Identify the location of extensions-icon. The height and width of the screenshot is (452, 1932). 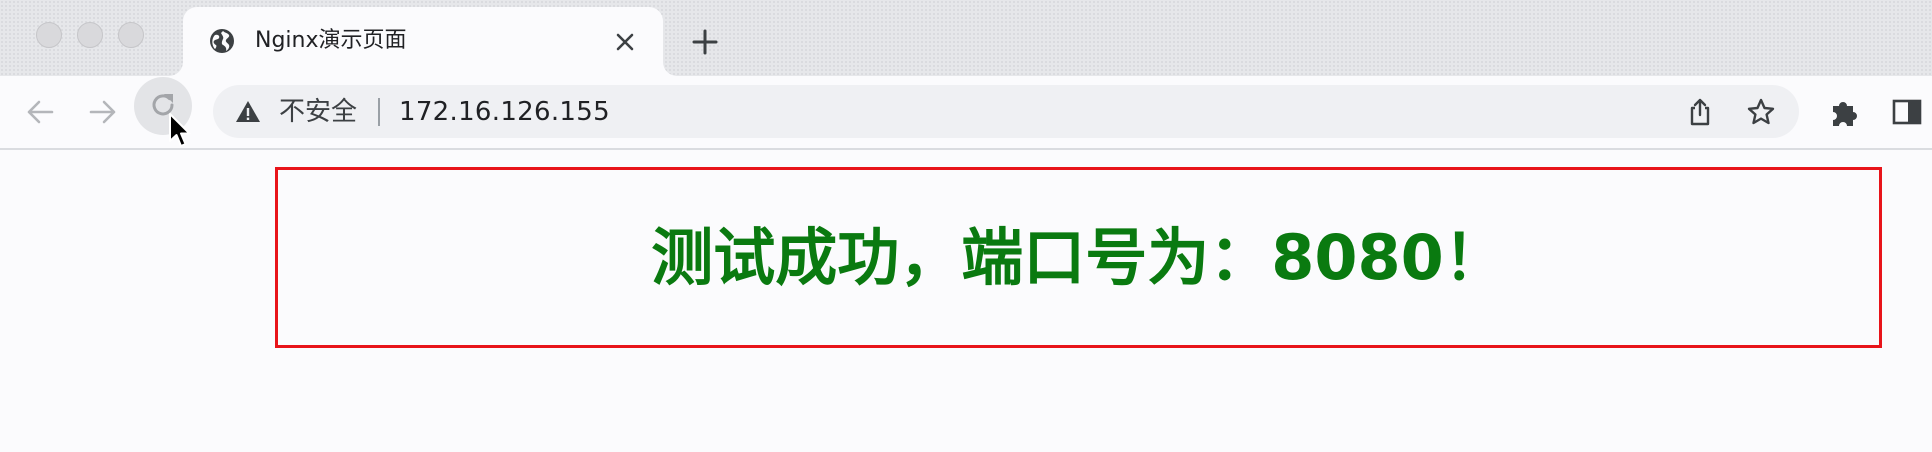
(1844, 112).